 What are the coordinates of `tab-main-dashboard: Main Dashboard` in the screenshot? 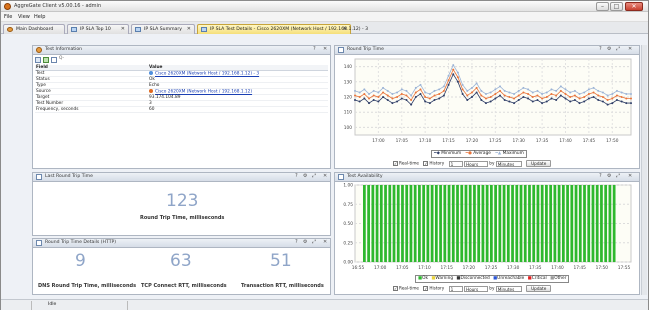 It's located at (34, 29).